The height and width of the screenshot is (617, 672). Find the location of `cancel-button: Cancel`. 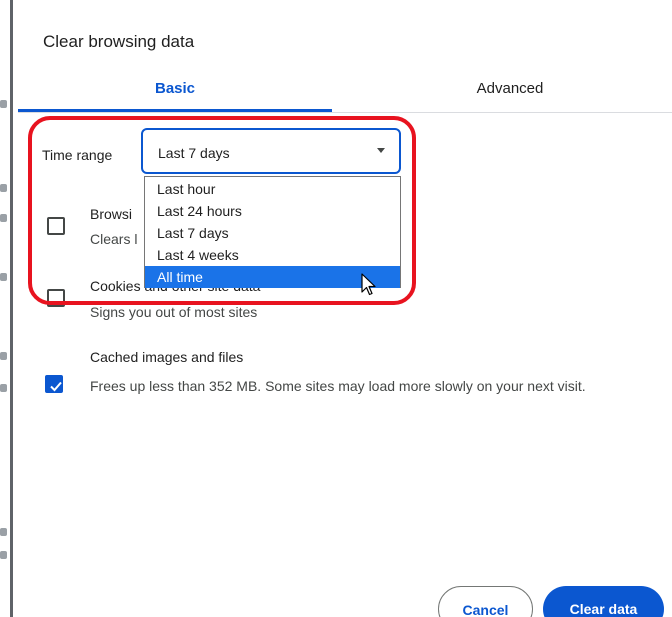

cancel-button: Cancel is located at coordinates (485, 601).